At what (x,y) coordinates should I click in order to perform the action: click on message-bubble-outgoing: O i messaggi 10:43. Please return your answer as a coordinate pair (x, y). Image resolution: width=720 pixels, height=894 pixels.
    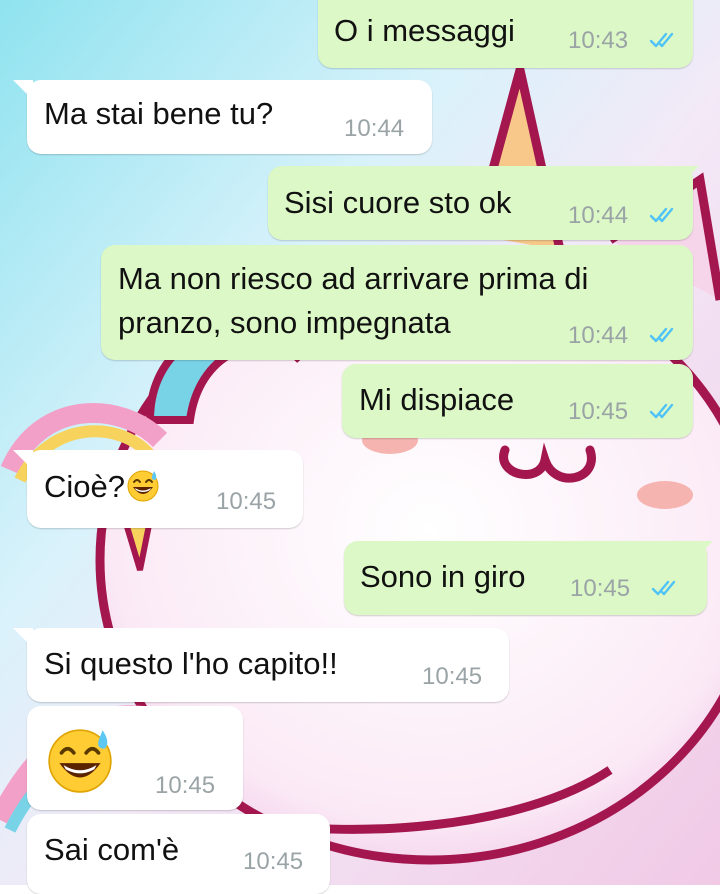
    Looking at the image, I should click on (505, 34).